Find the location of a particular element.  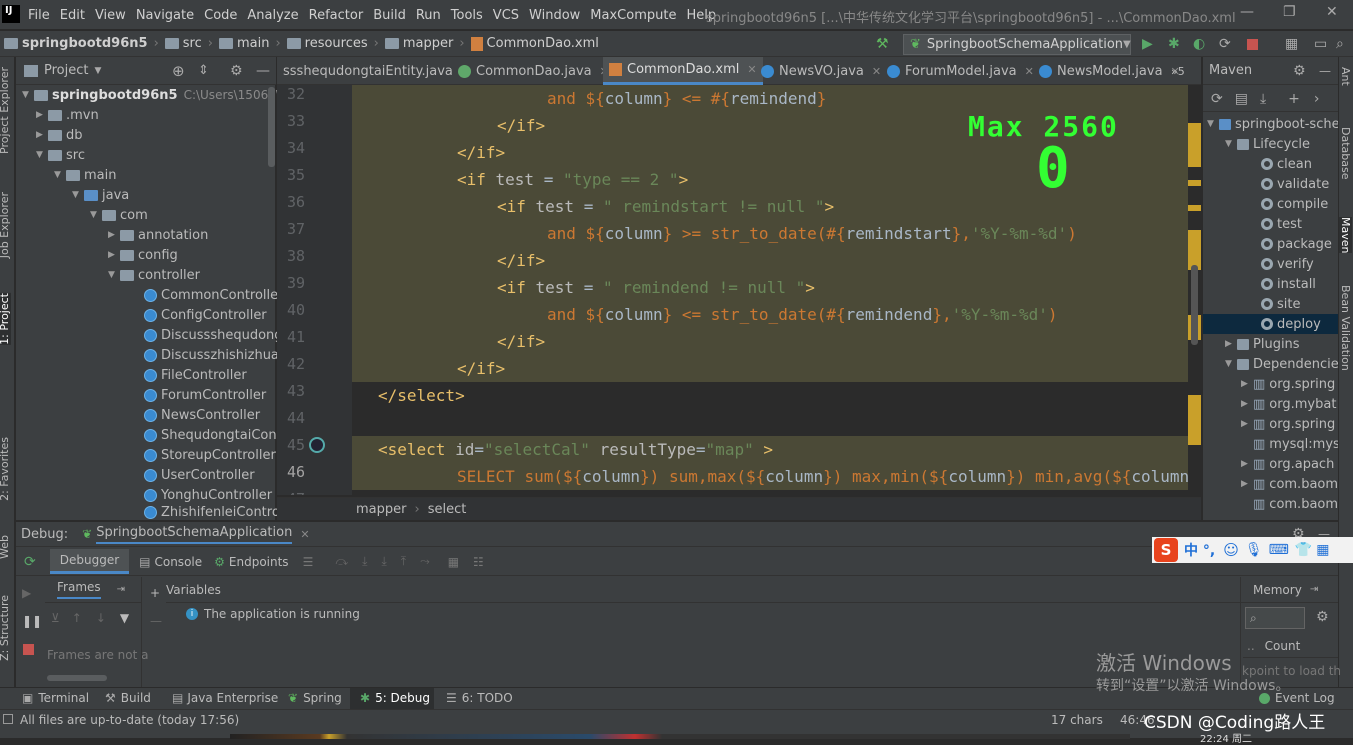

tree-item: ▶ config is located at coordinates (143, 255).